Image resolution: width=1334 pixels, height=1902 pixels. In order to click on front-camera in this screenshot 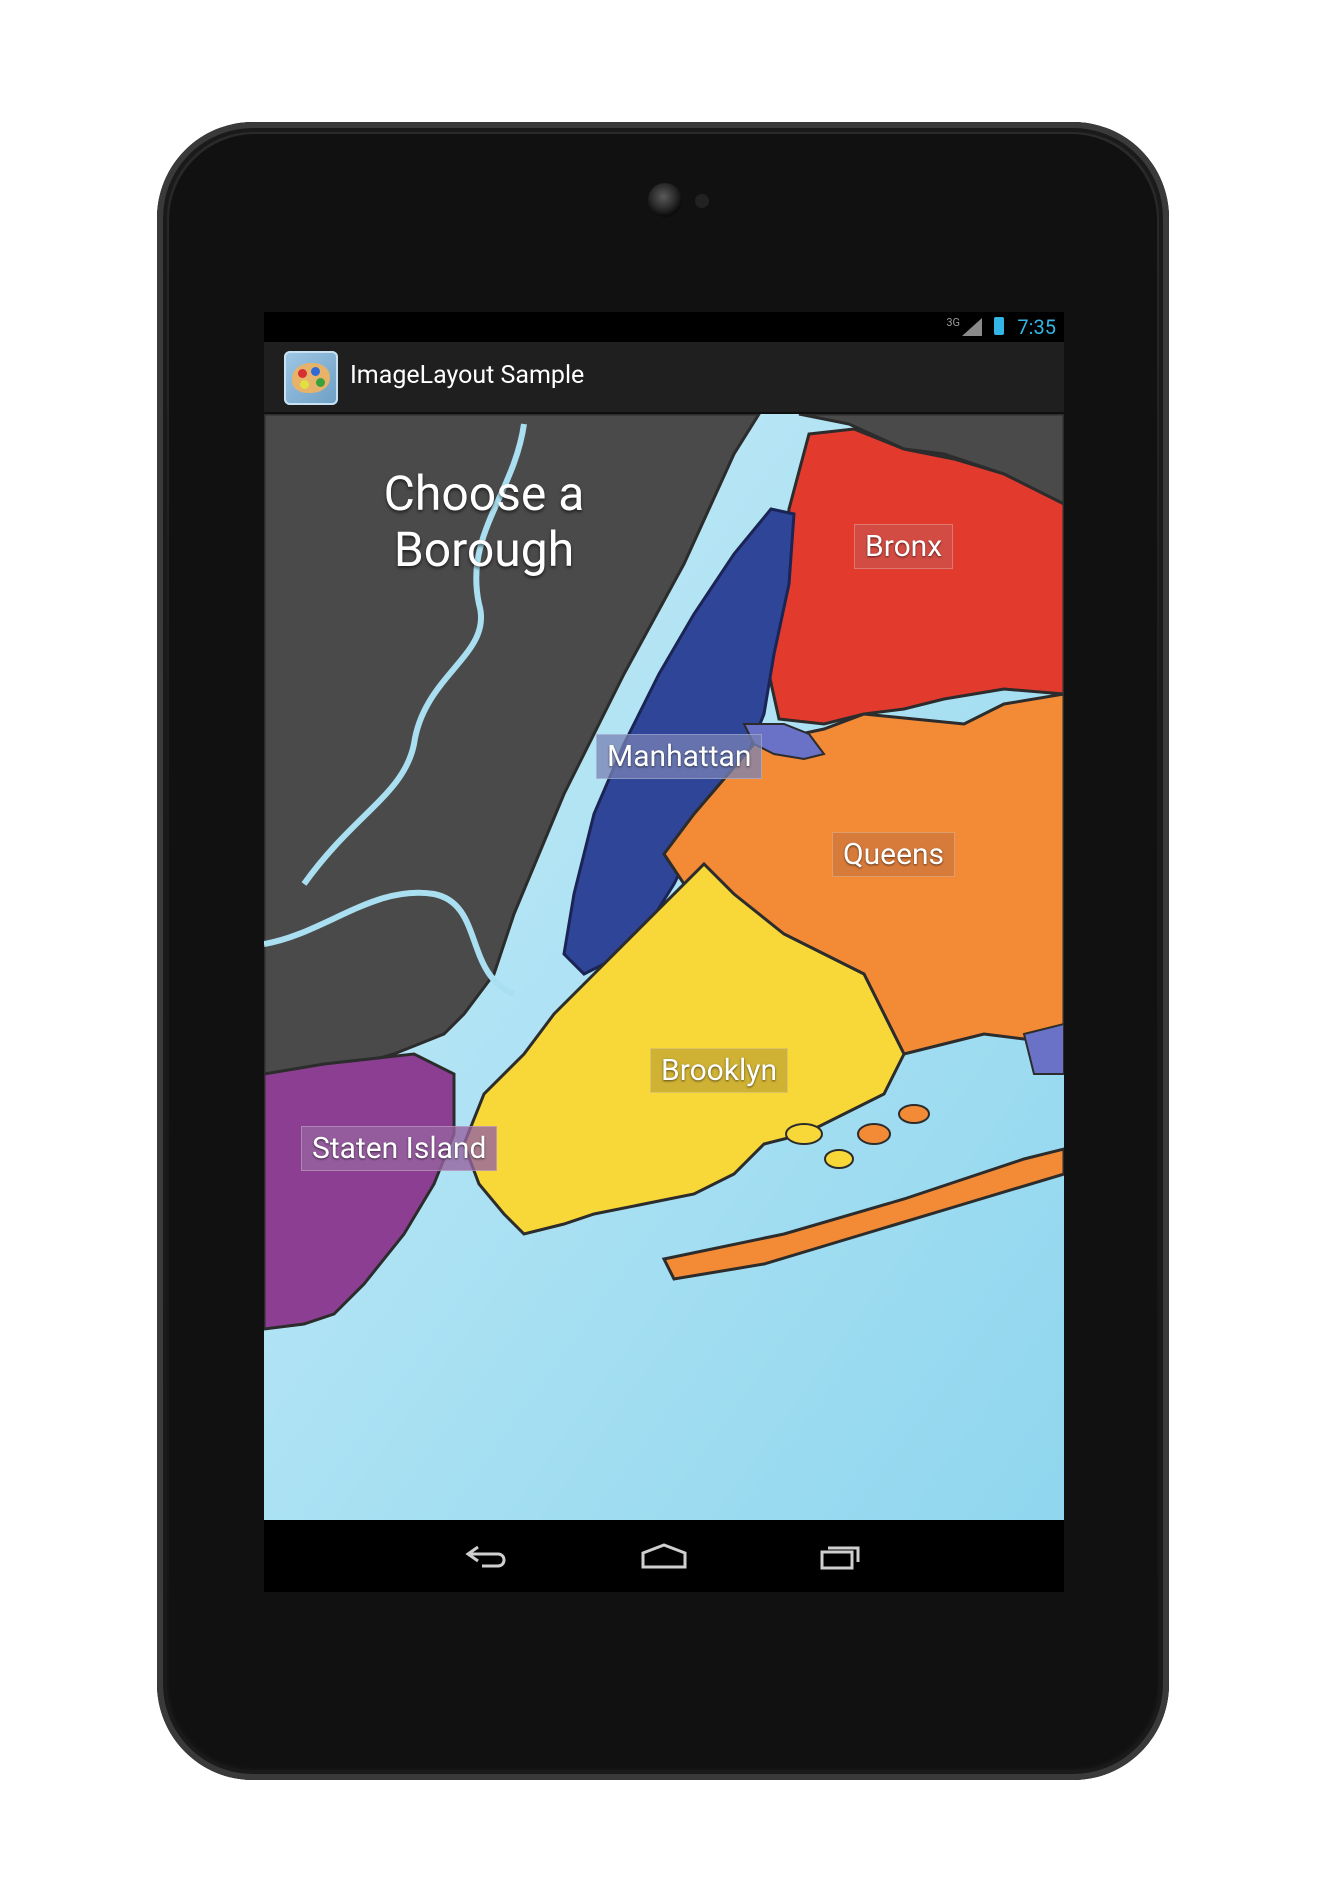, I will do `click(665, 200)`.